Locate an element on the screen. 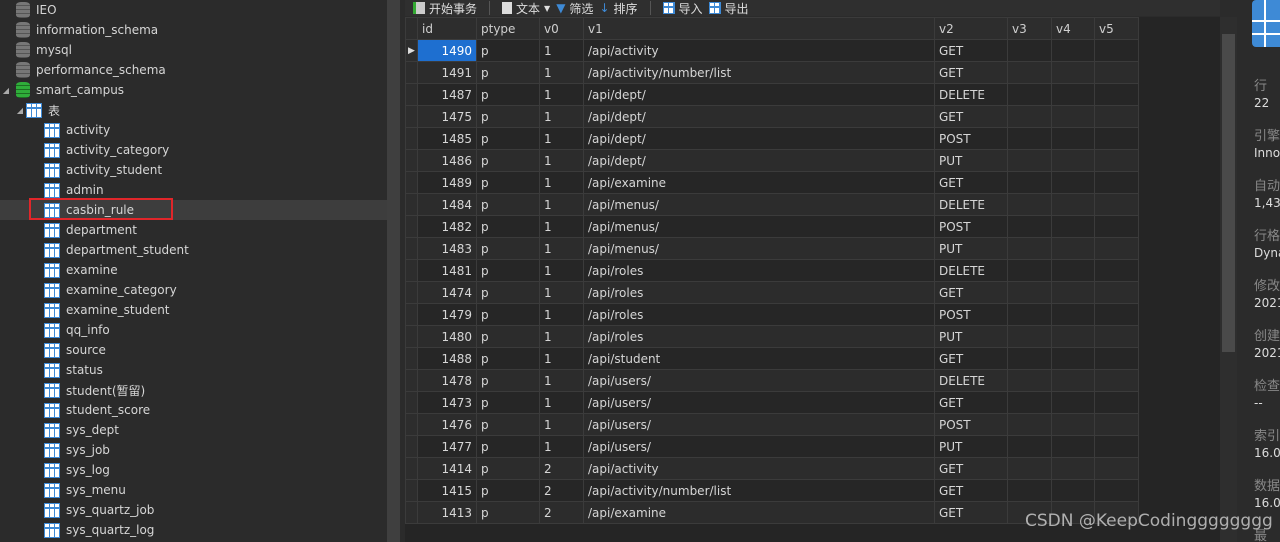 Image resolution: width=1280 pixels, height=542 pixels. table-row: 1474 p 1/api/roles GET is located at coordinates (772, 292).